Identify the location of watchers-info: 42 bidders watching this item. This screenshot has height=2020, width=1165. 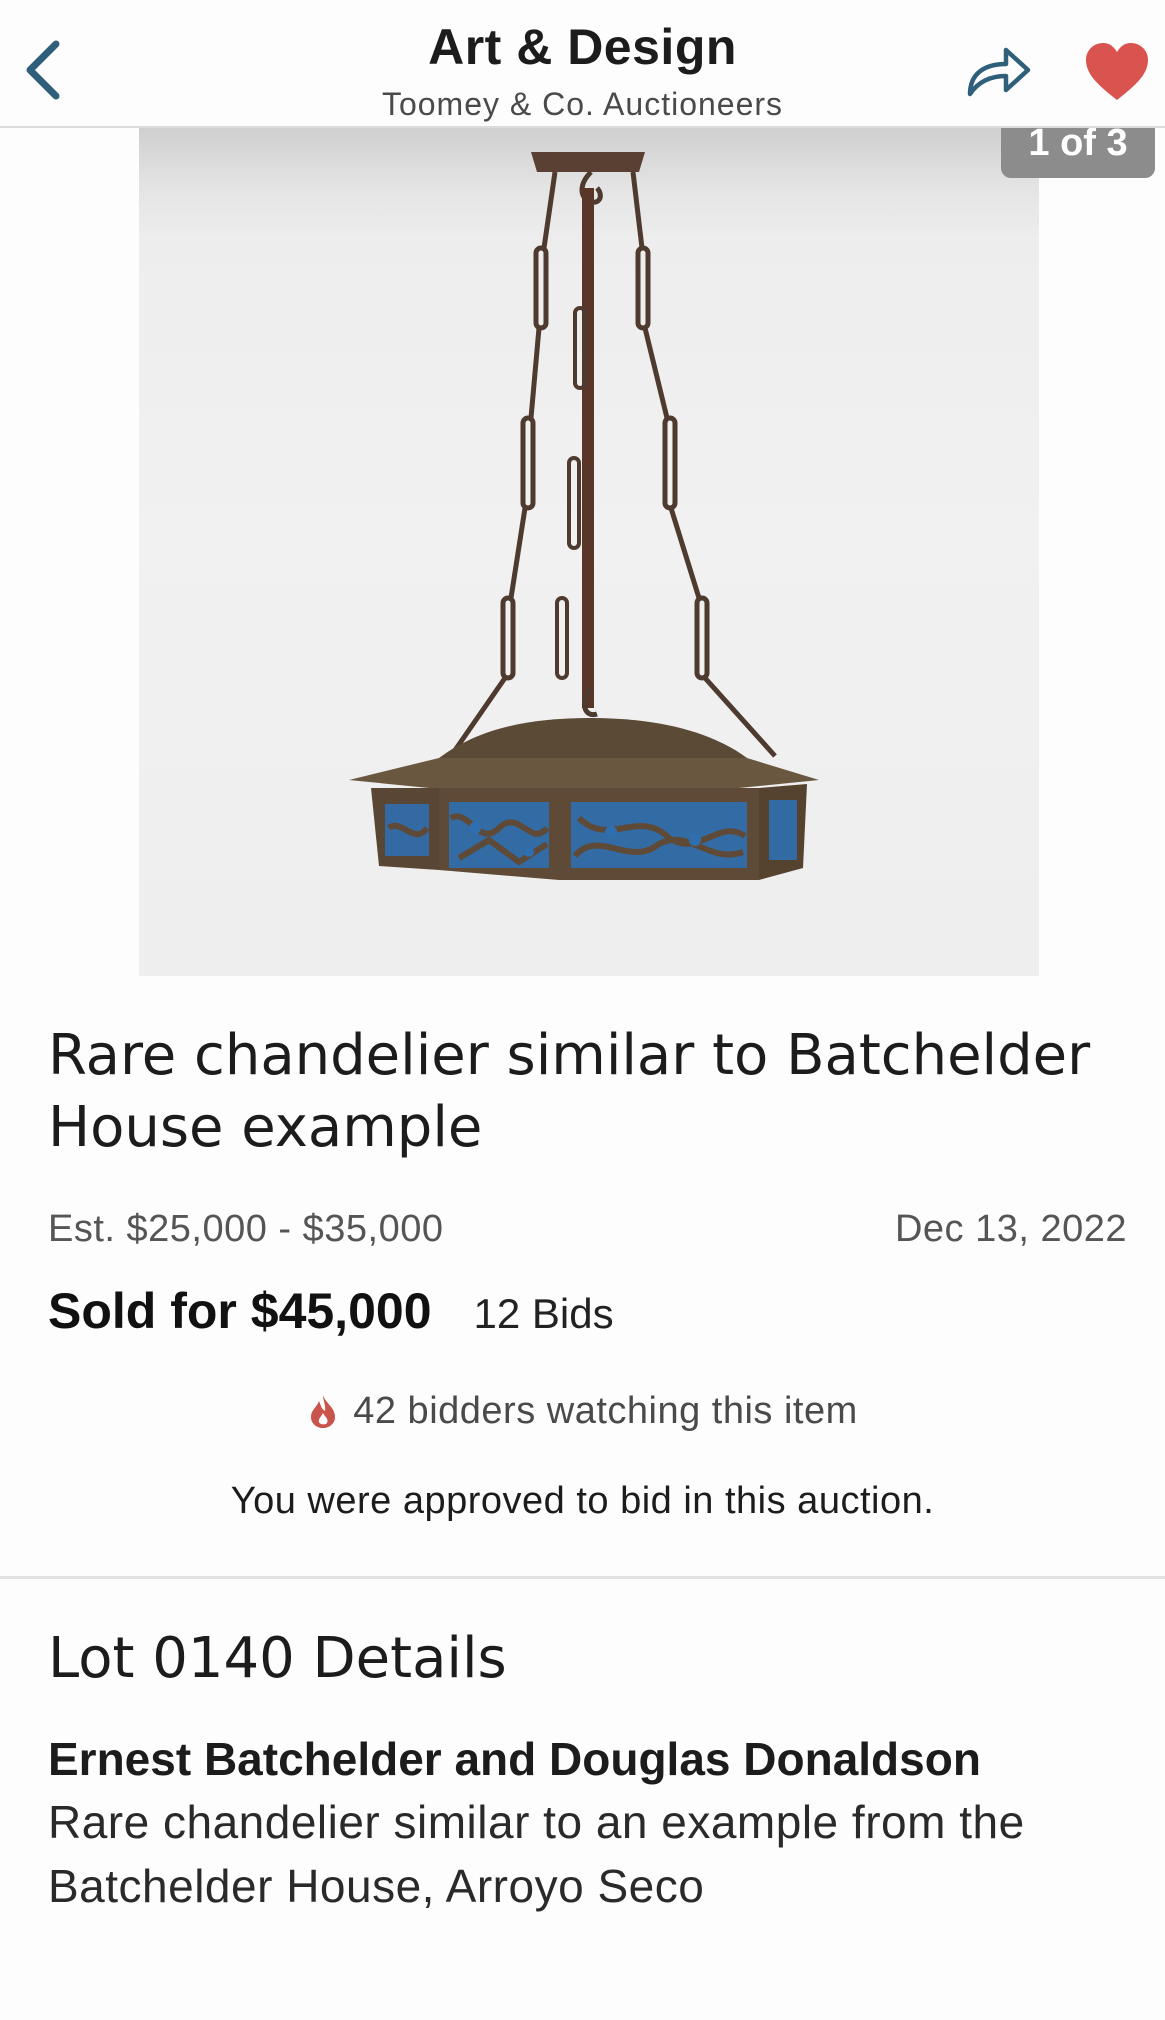
(582, 1414).